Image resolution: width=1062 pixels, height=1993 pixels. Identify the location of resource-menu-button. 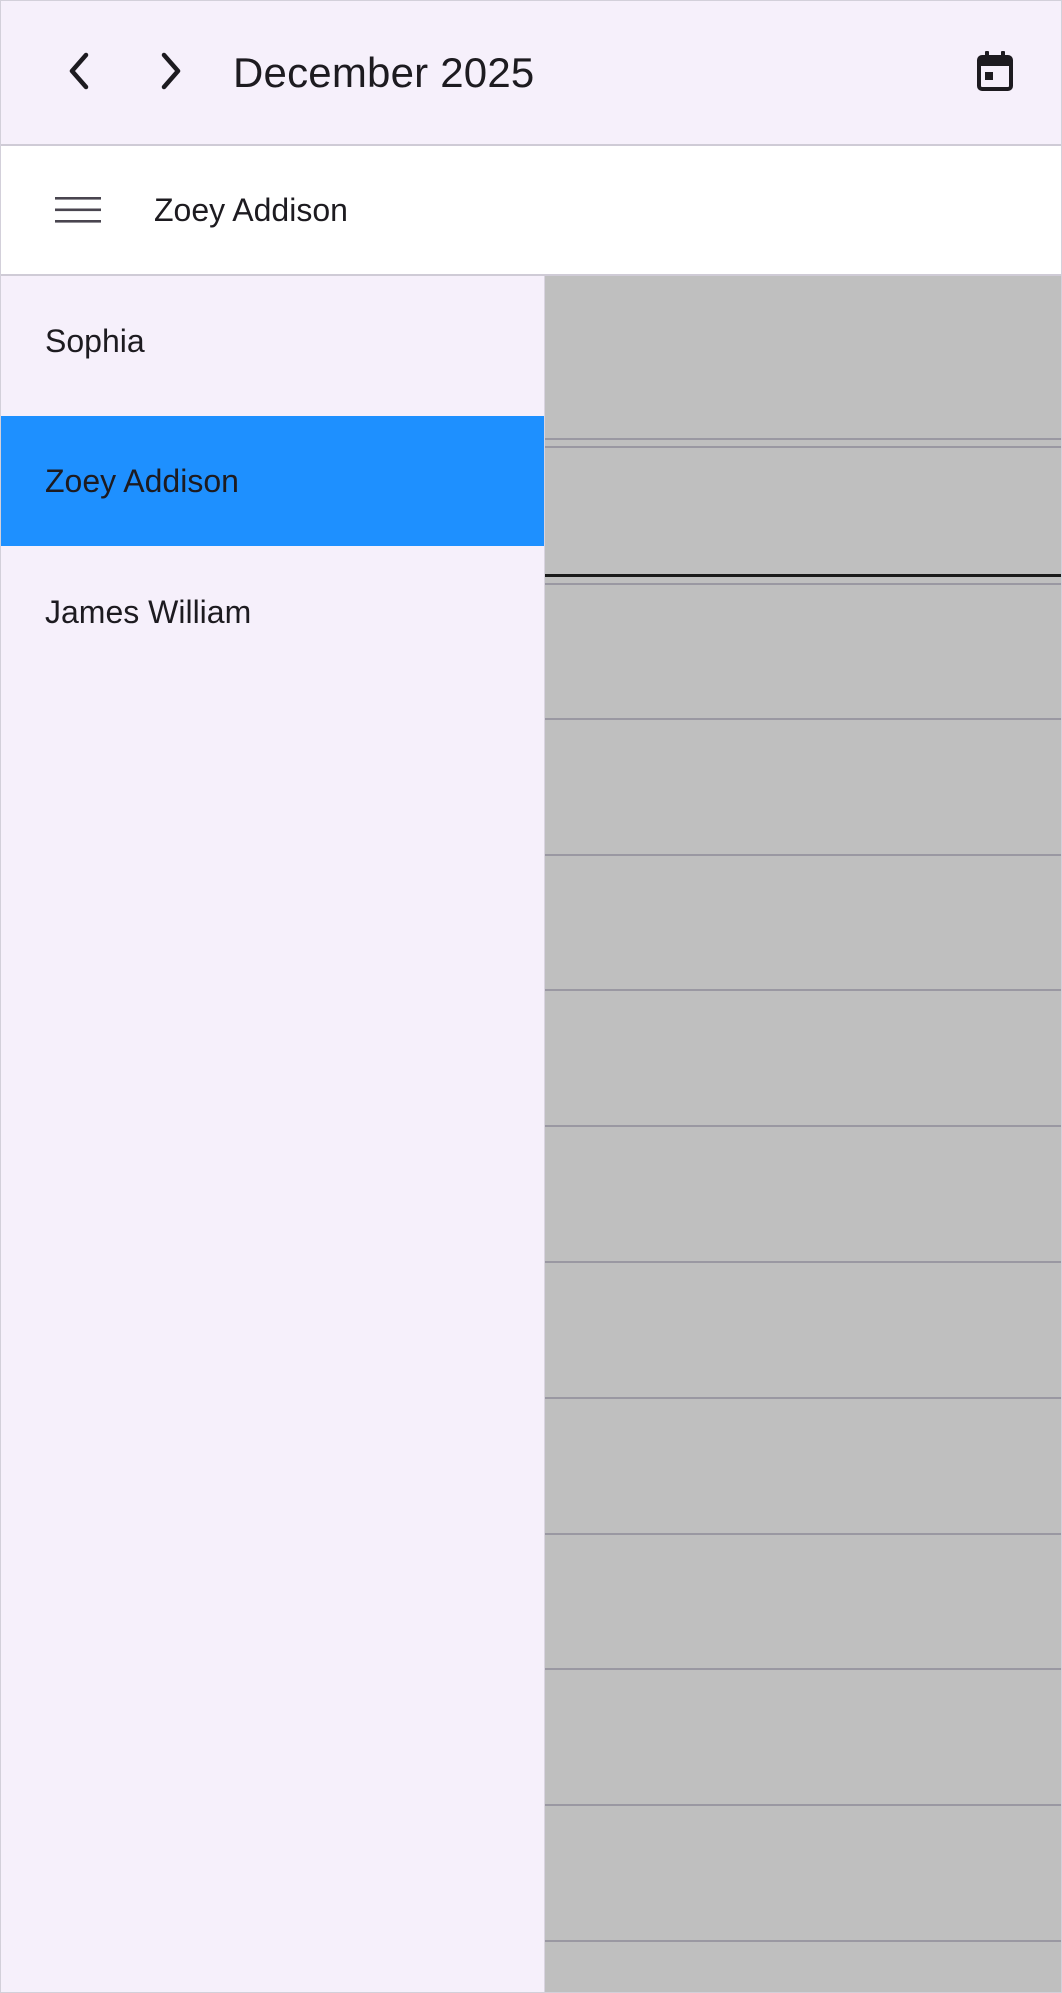
(78, 210).